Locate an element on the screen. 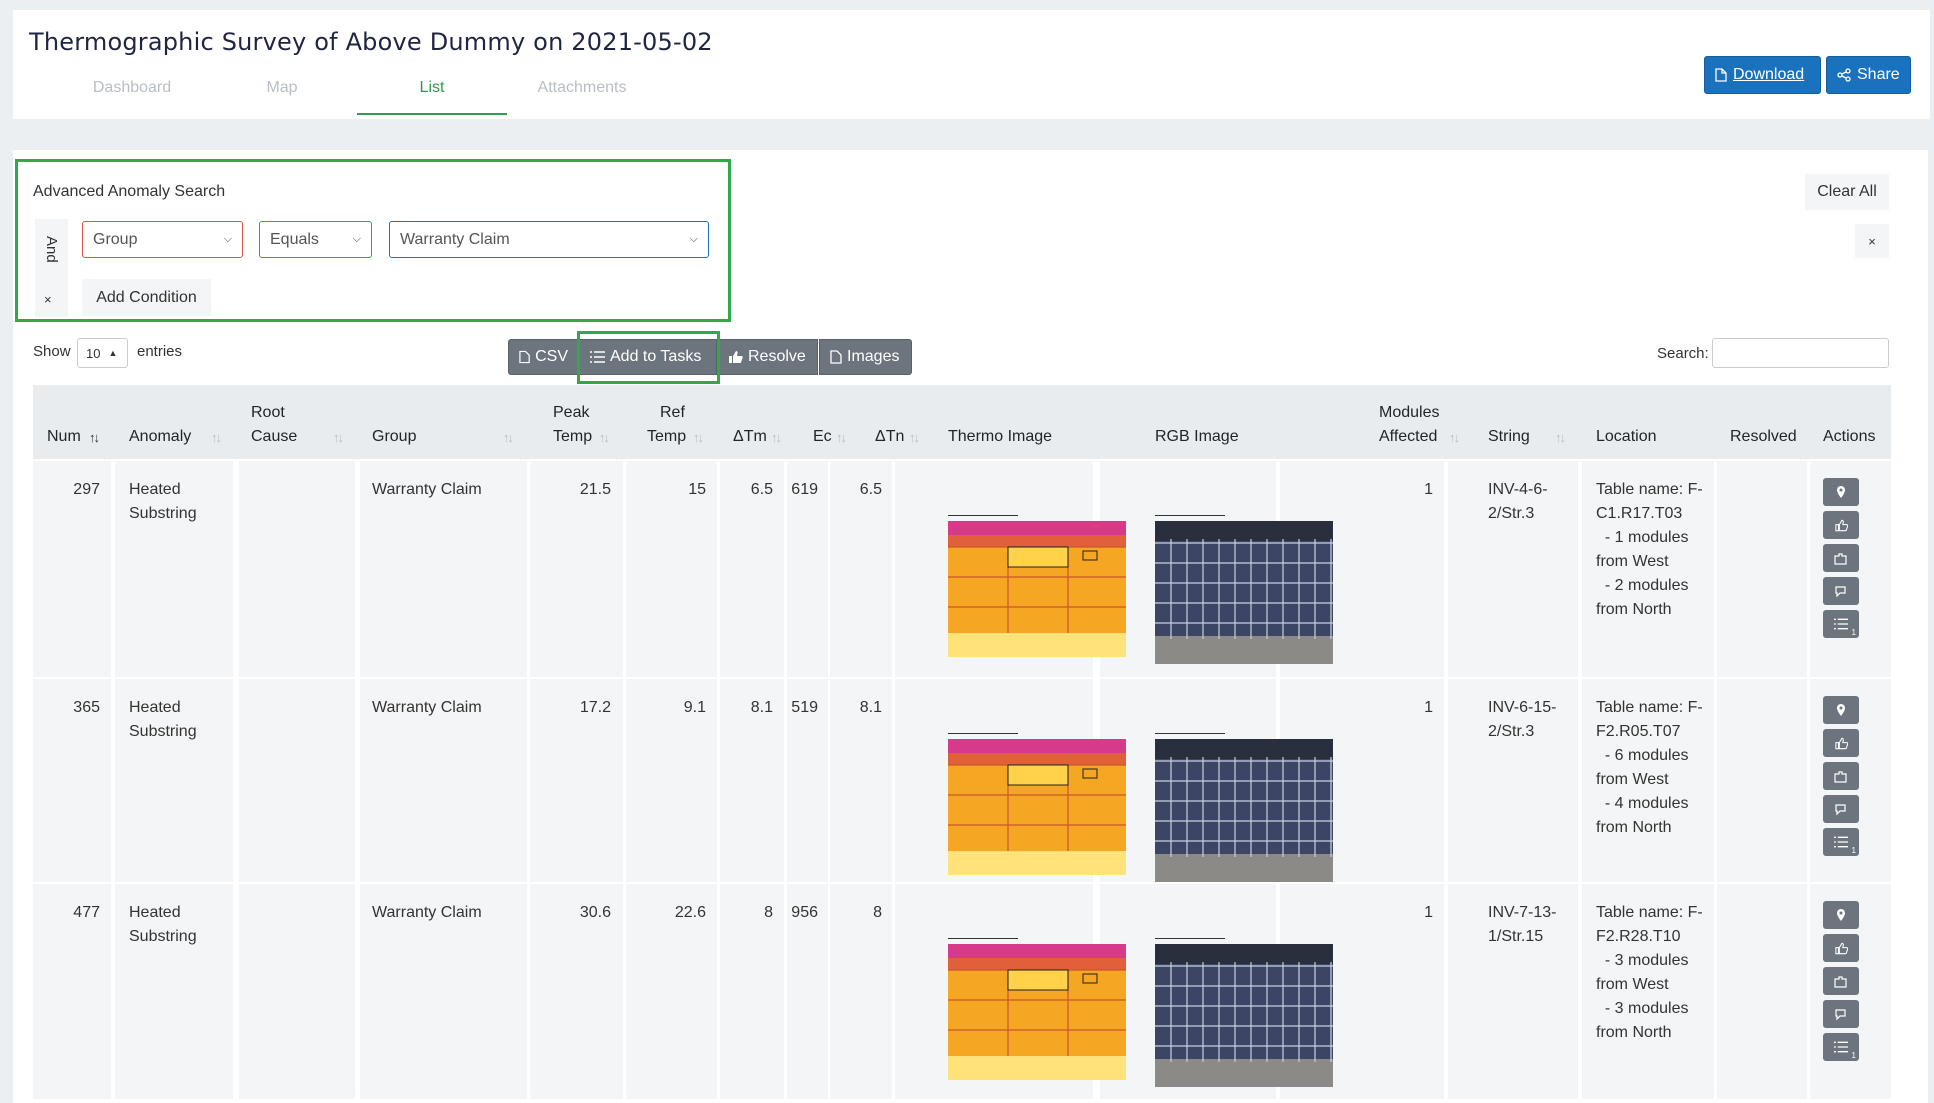  rgb-scale-line is located at coordinates (1190, 938).